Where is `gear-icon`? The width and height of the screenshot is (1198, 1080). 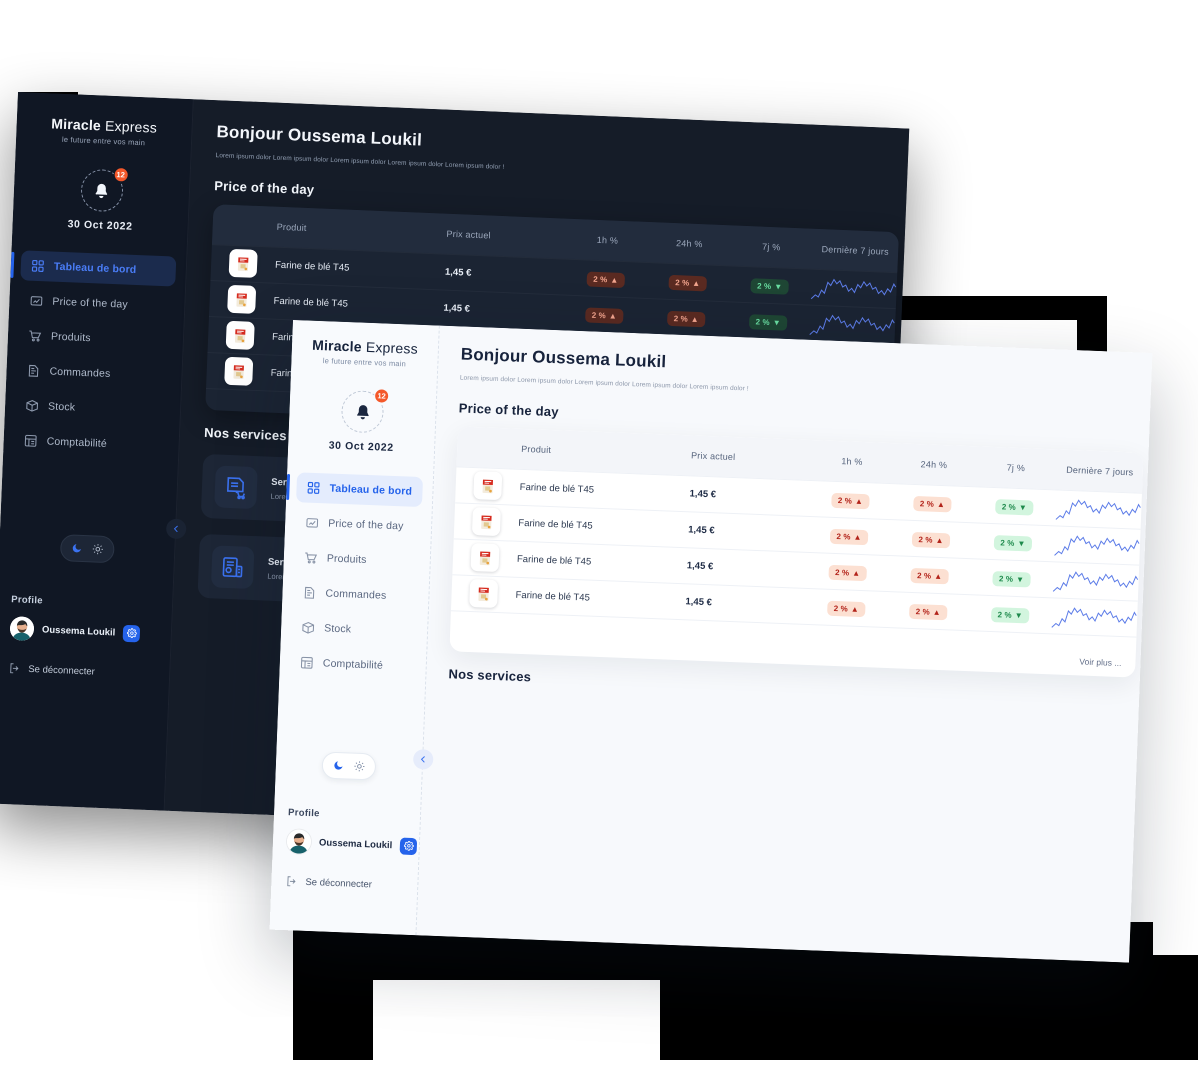 gear-icon is located at coordinates (408, 845).